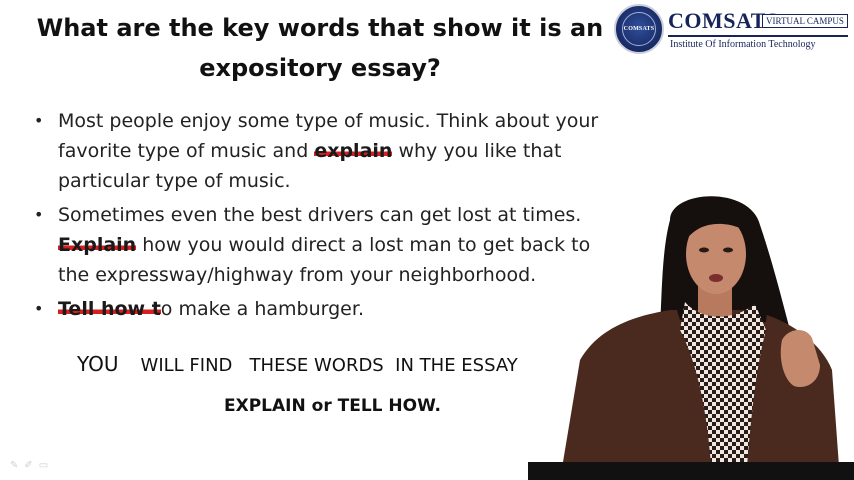 The width and height of the screenshot is (854, 480). I want to click on pen-icon: ✎, so click(14, 466).